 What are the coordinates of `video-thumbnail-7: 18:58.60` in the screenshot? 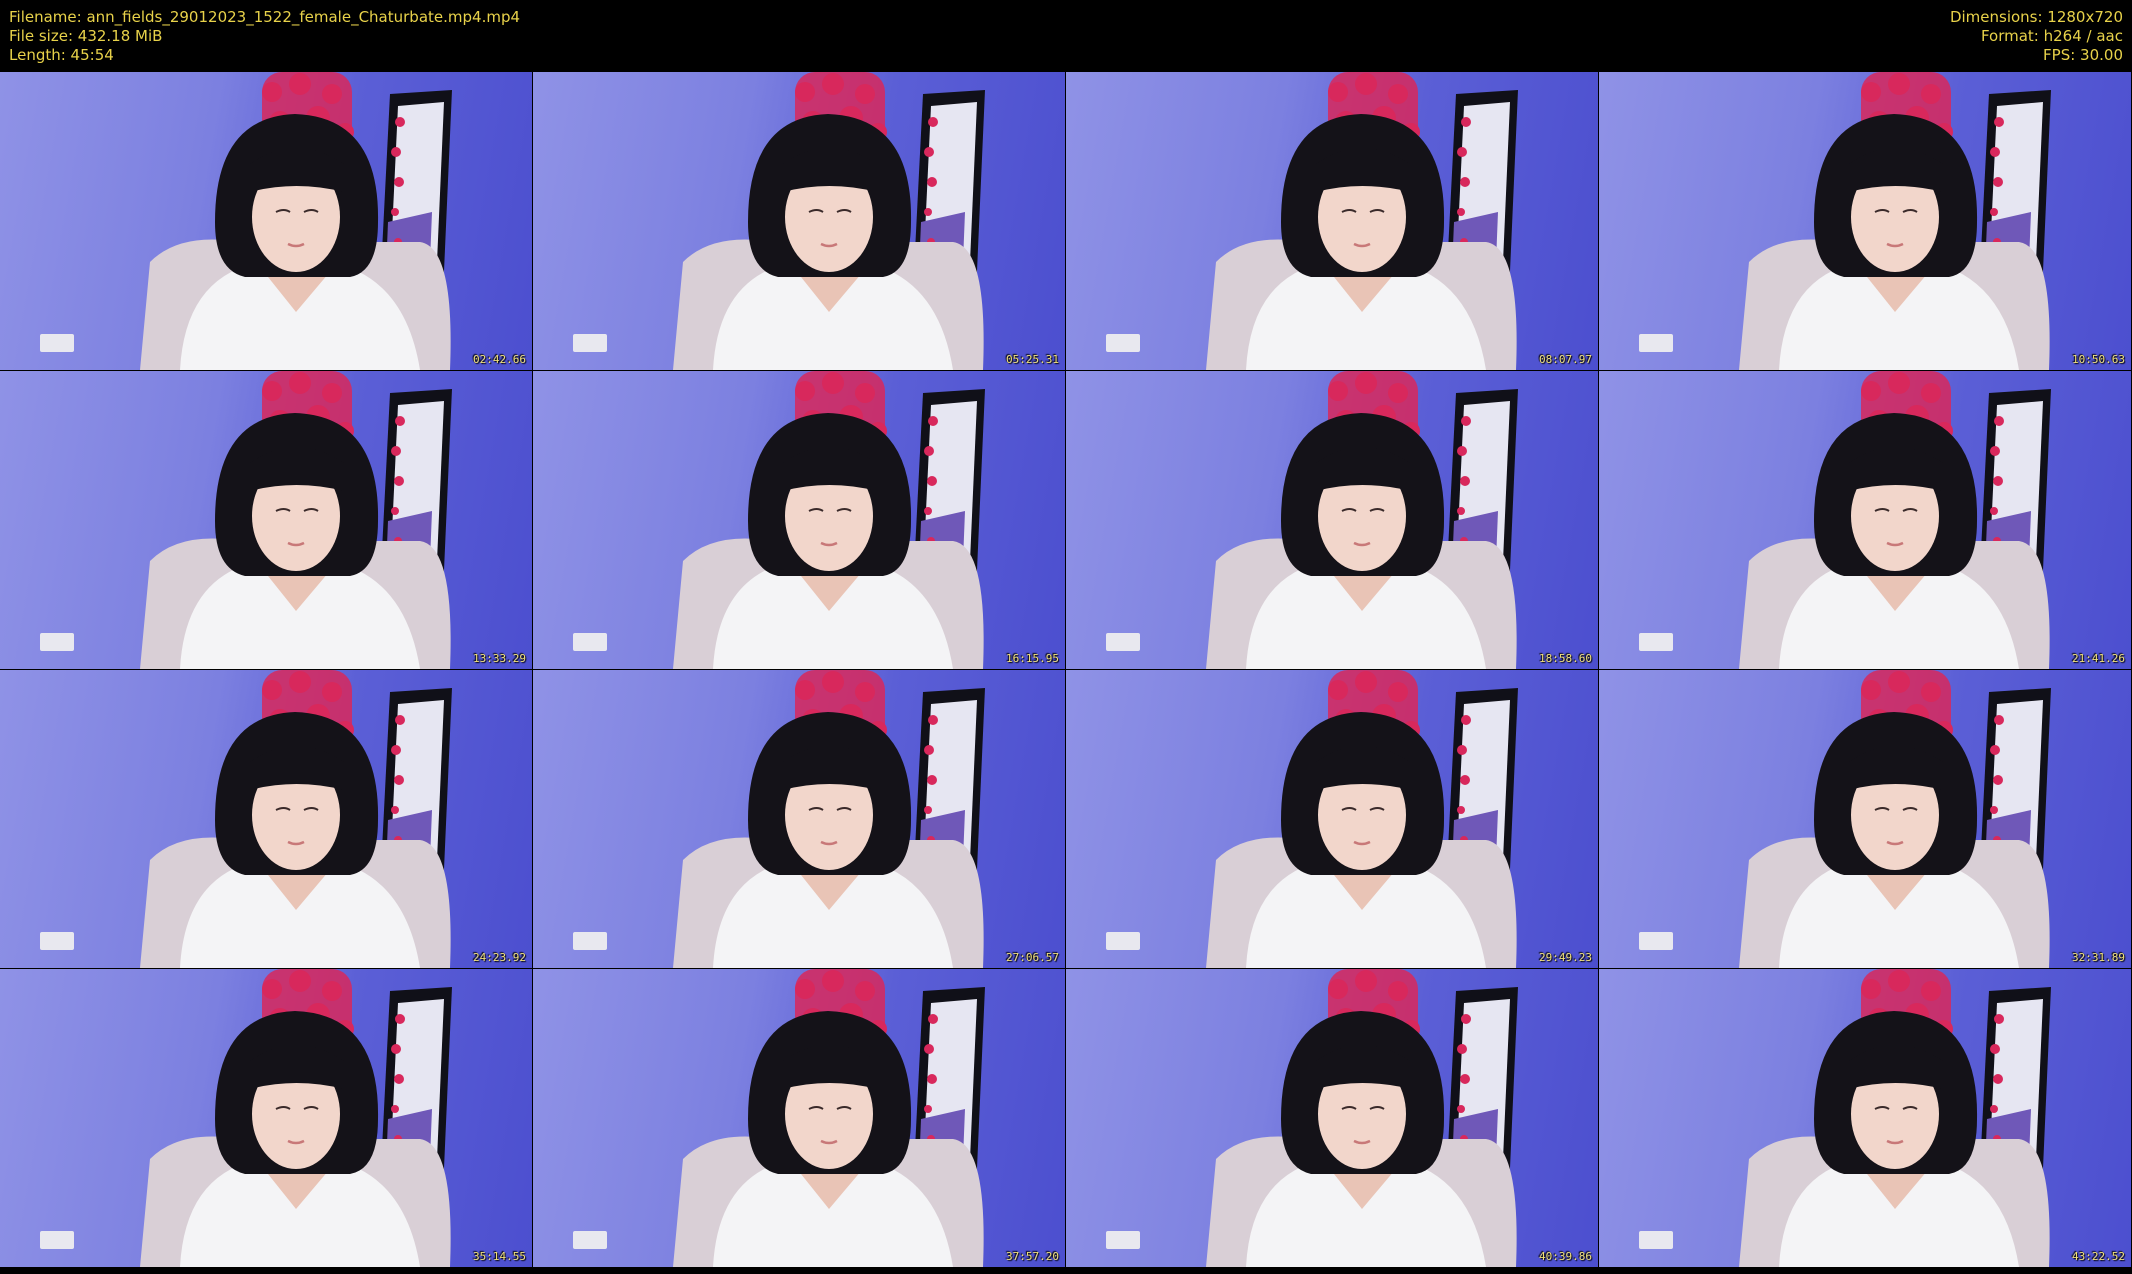 It's located at (1332, 520).